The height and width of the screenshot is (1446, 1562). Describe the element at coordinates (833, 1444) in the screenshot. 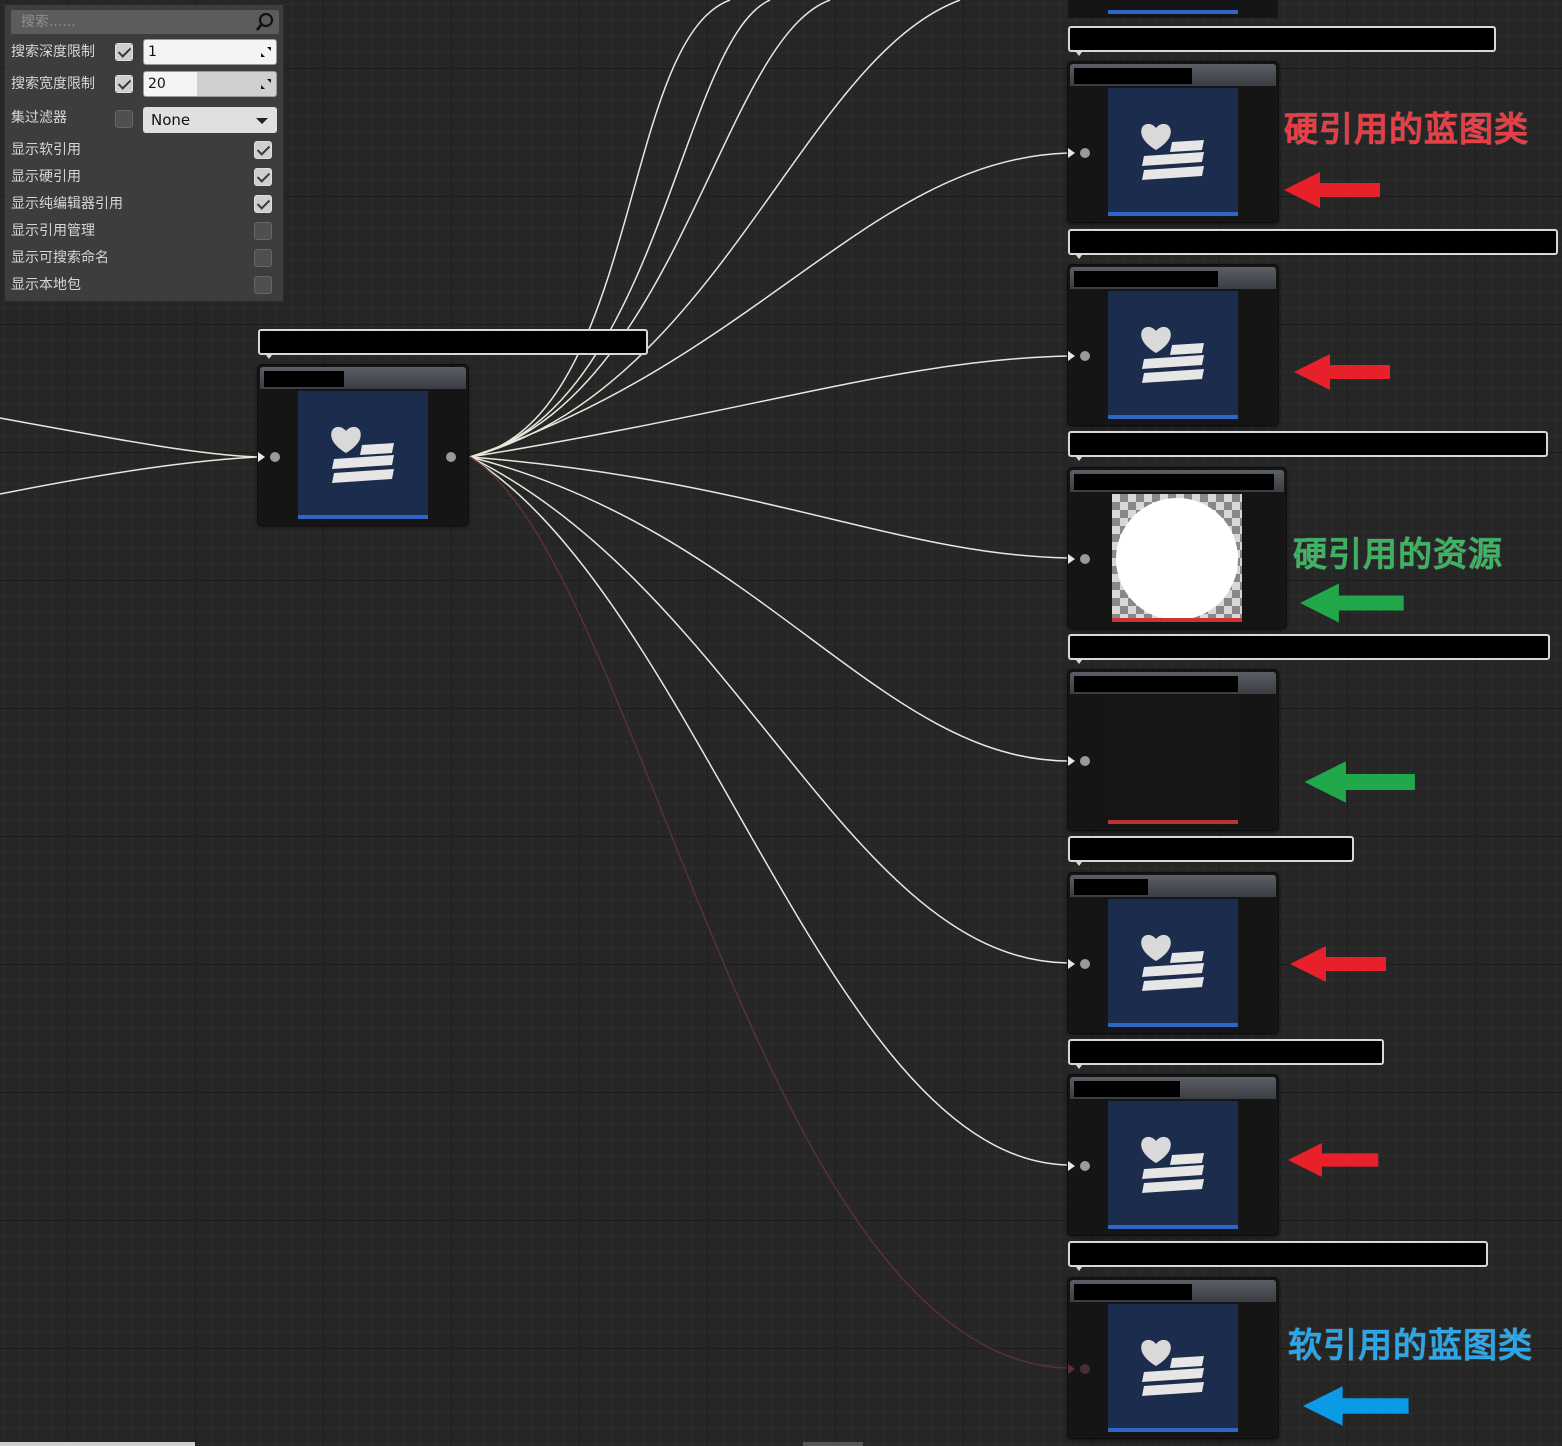

I see `scrollbar-thumb` at that location.